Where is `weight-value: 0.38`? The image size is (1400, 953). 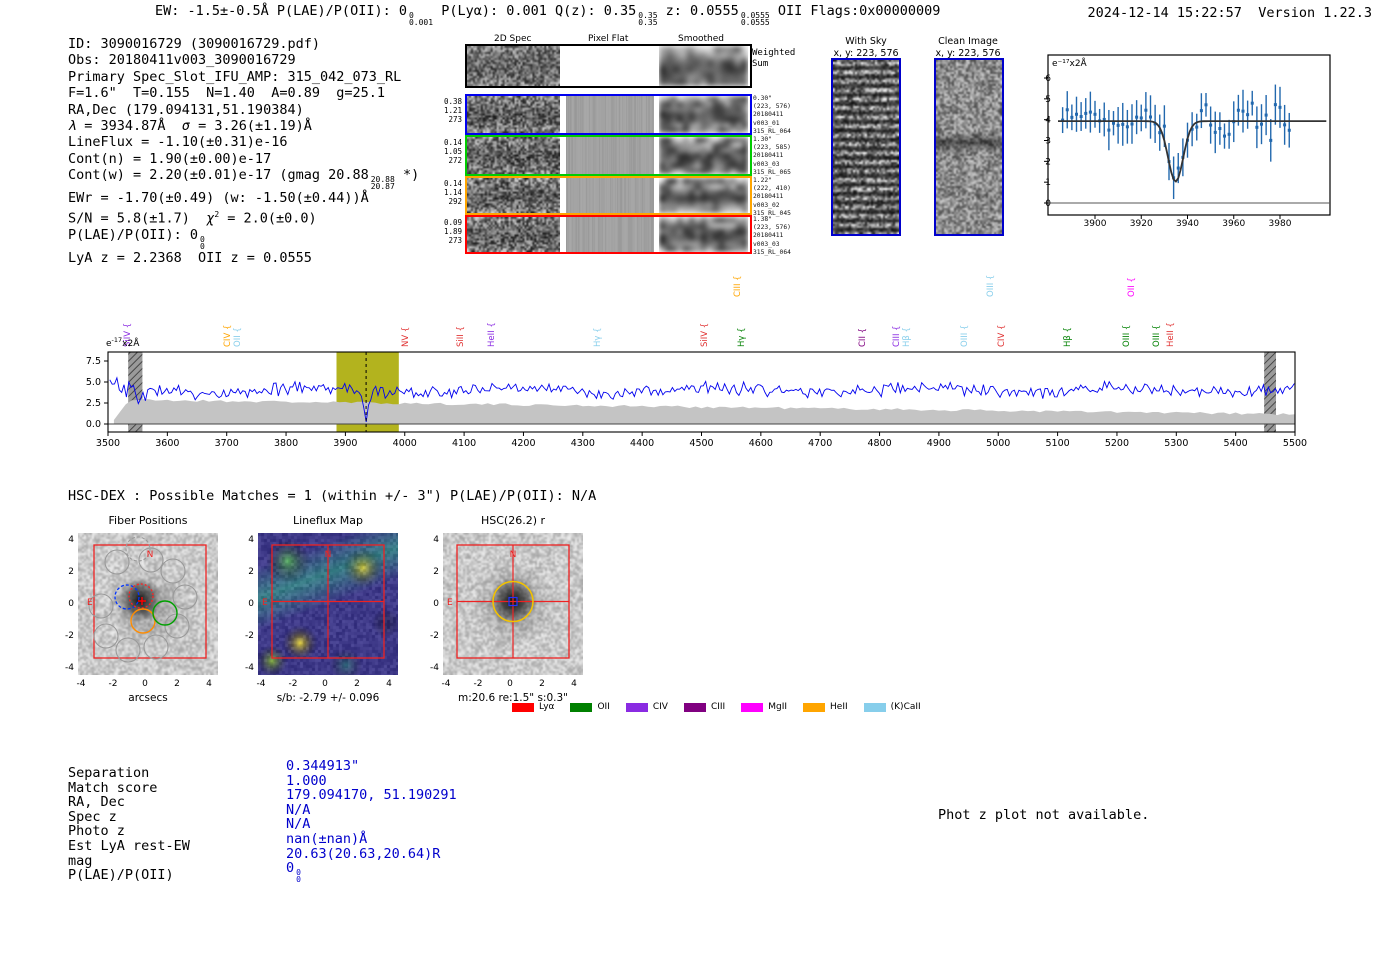
weight-value: 0.38 is located at coordinates (452, 101).